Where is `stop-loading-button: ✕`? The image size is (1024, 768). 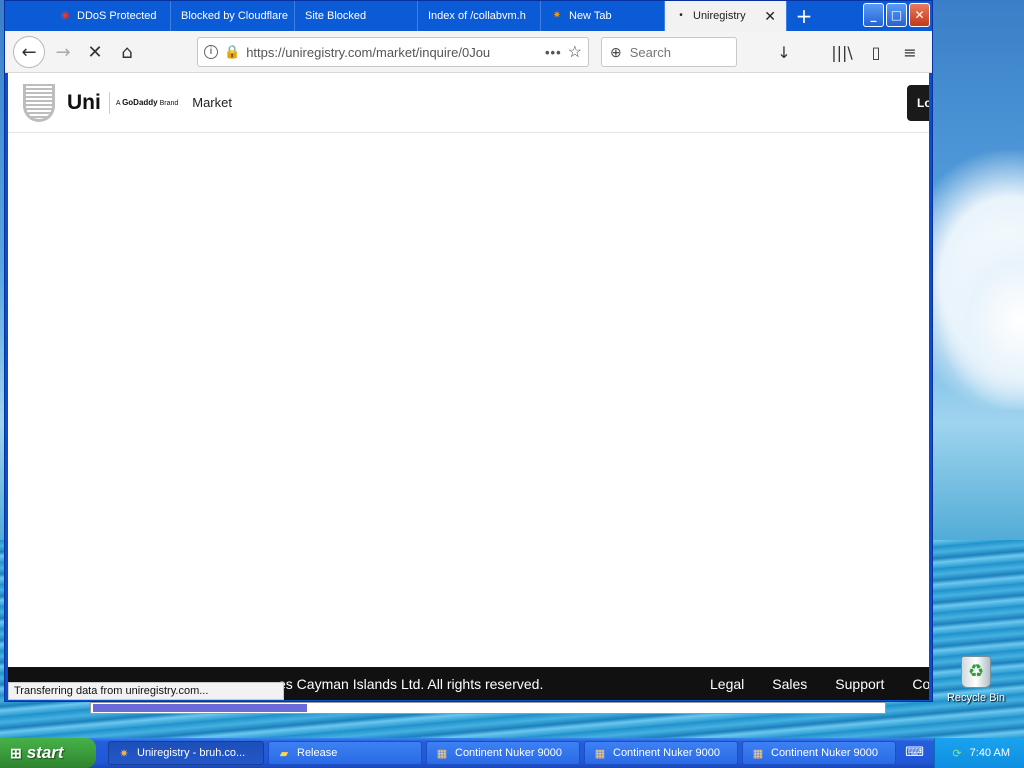 stop-loading-button: ✕ is located at coordinates (95, 52).